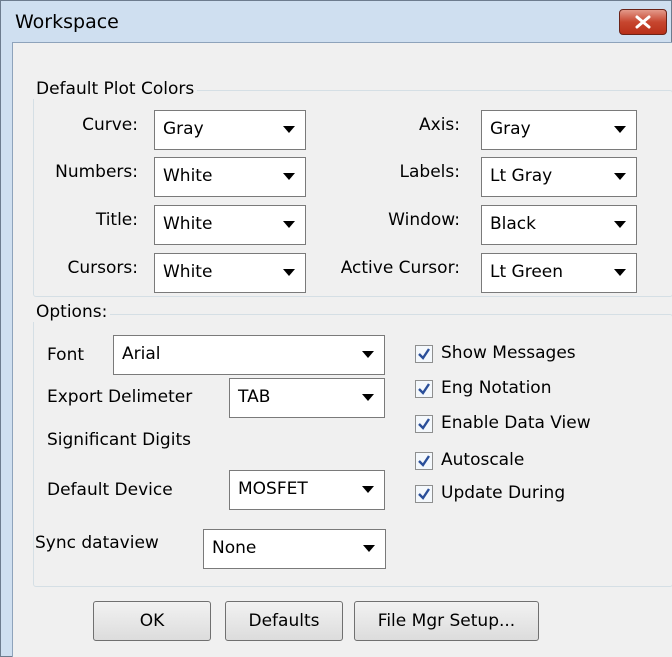 The height and width of the screenshot is (657, 672). Describe the element at coordinates (152, 621) in the screenshot. I see `ok-button: OK` at that location.